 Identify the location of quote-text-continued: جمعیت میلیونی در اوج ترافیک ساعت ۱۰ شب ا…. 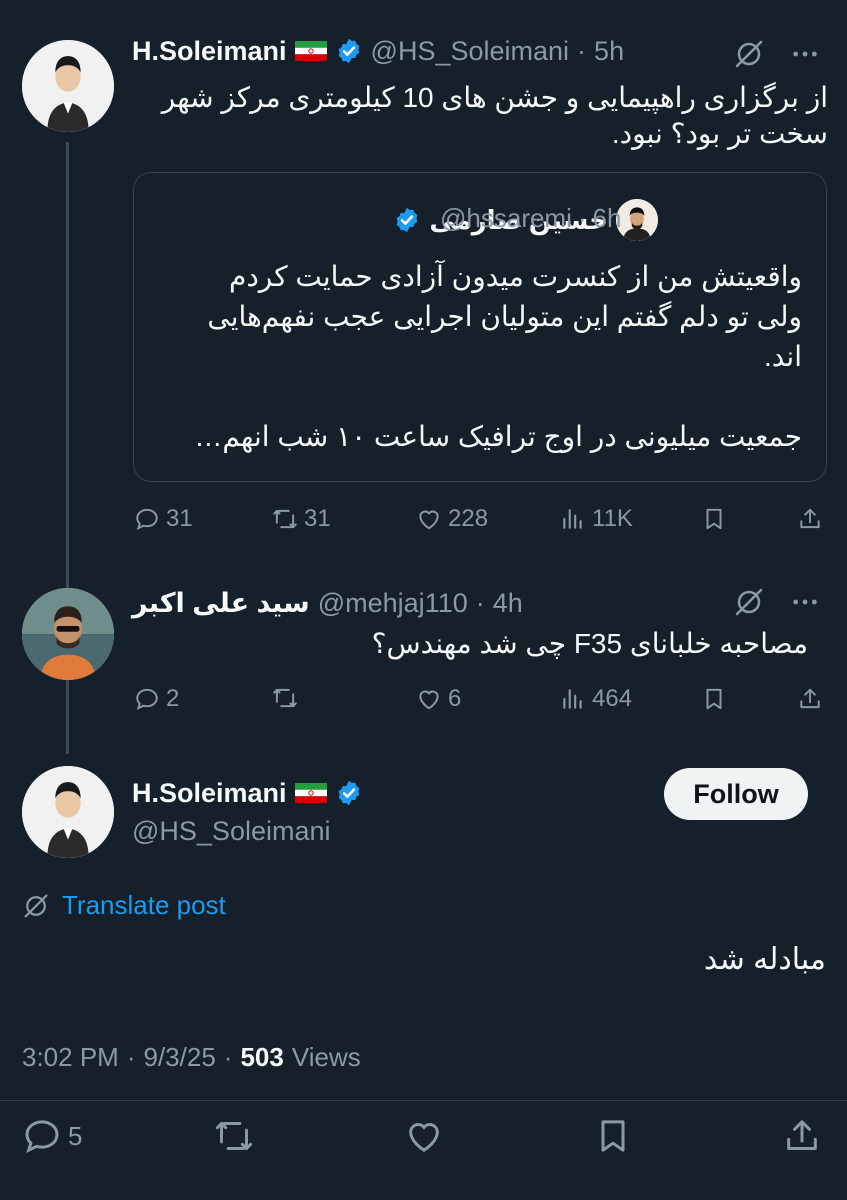
(498, 436).